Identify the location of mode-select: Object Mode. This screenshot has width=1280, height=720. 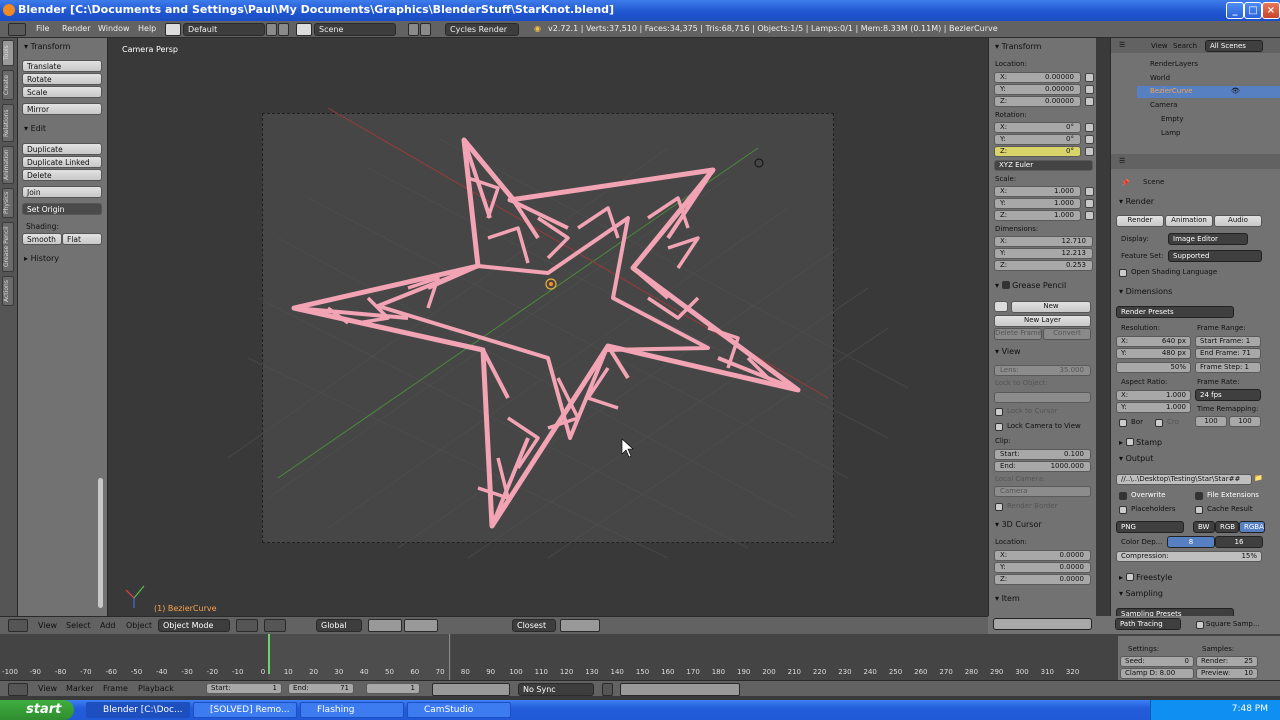
(194, 625).